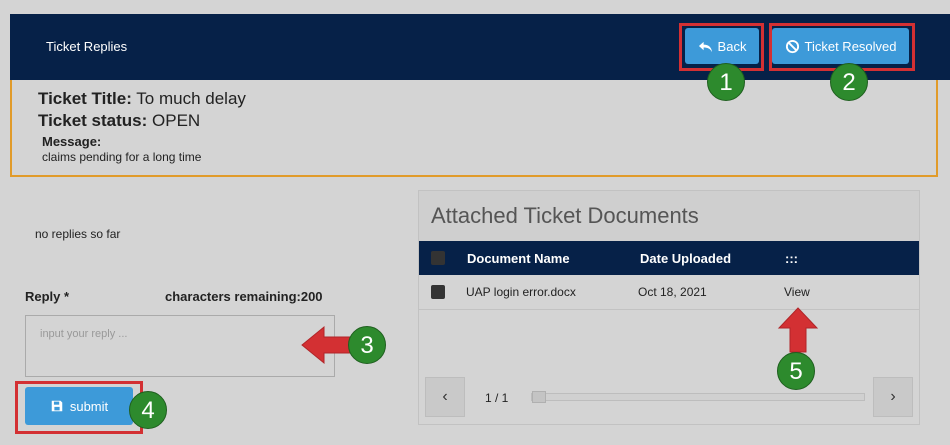 The image size is (950, 445). Describe the element at coordinates (180, 346) in the screenshot. I see `reply-input` at that location.